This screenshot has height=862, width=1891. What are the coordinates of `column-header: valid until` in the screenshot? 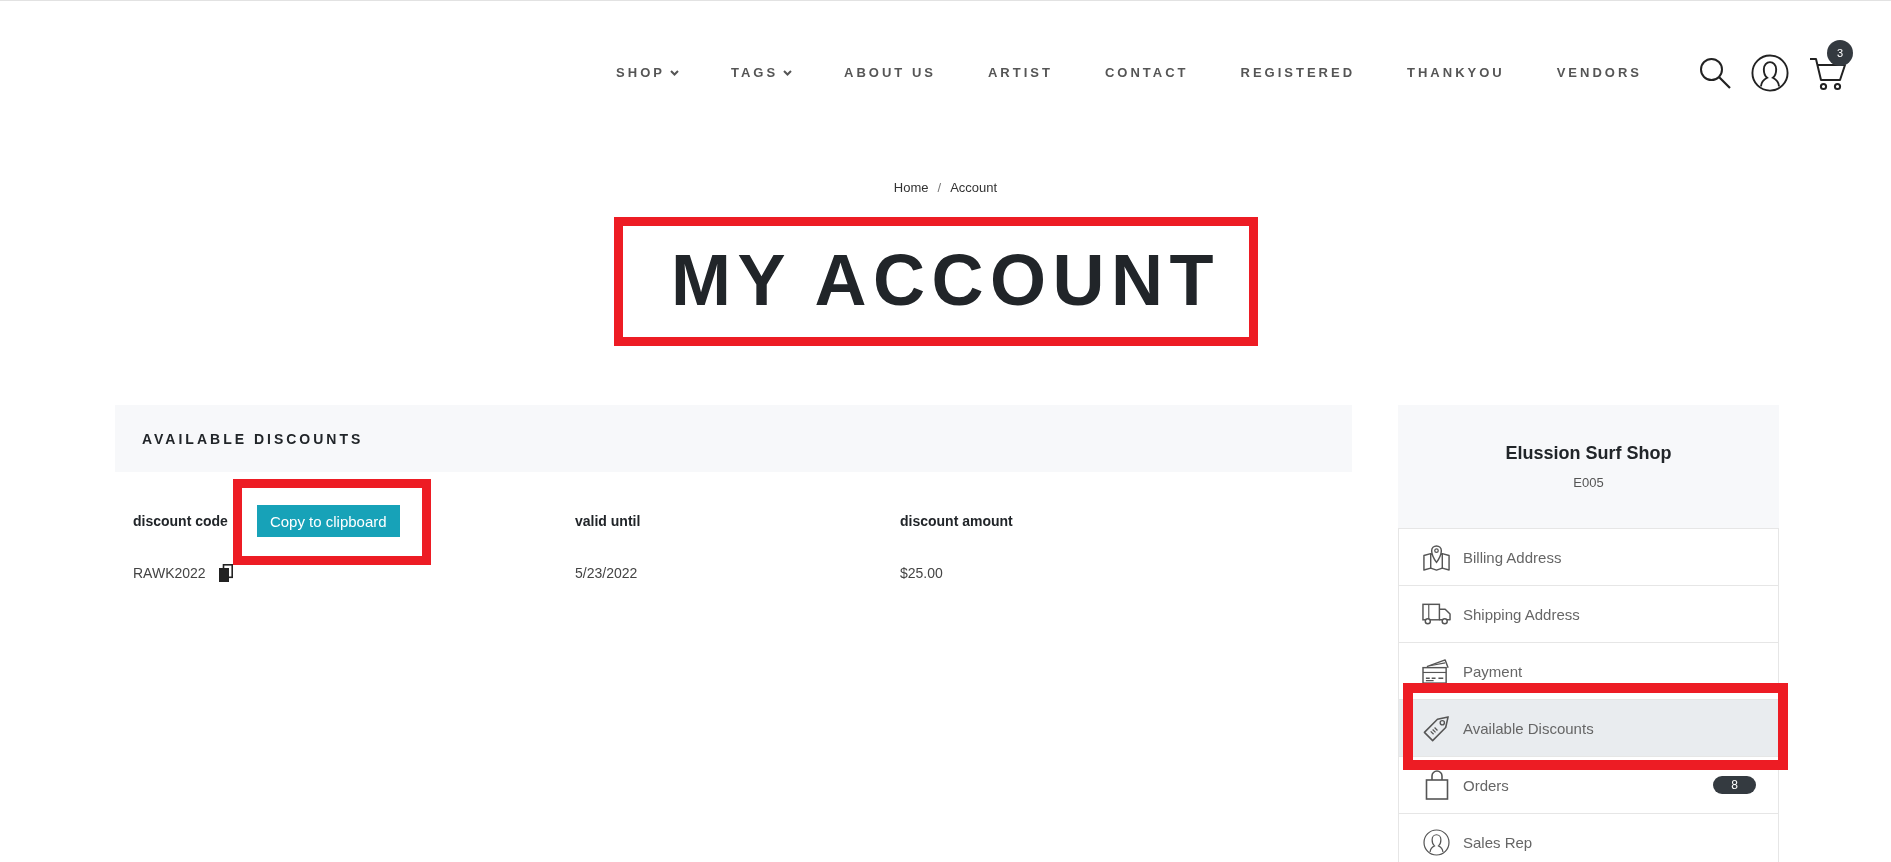 It's located at (608, 521).